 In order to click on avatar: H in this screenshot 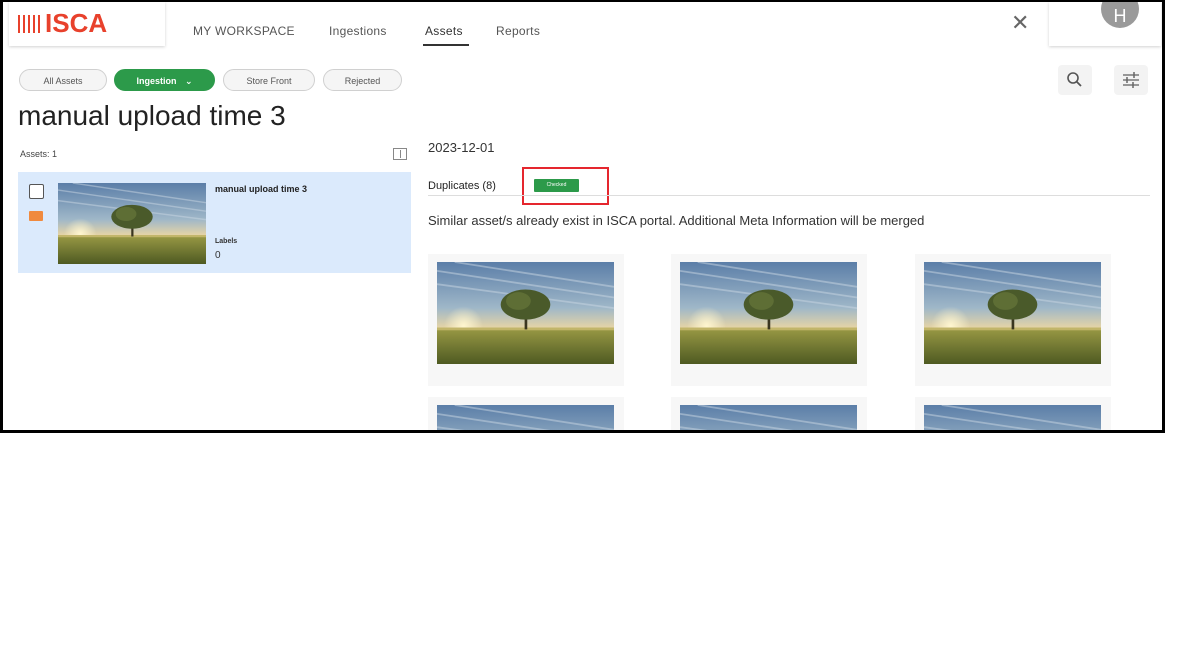, I will do `click(1120, 15)`.